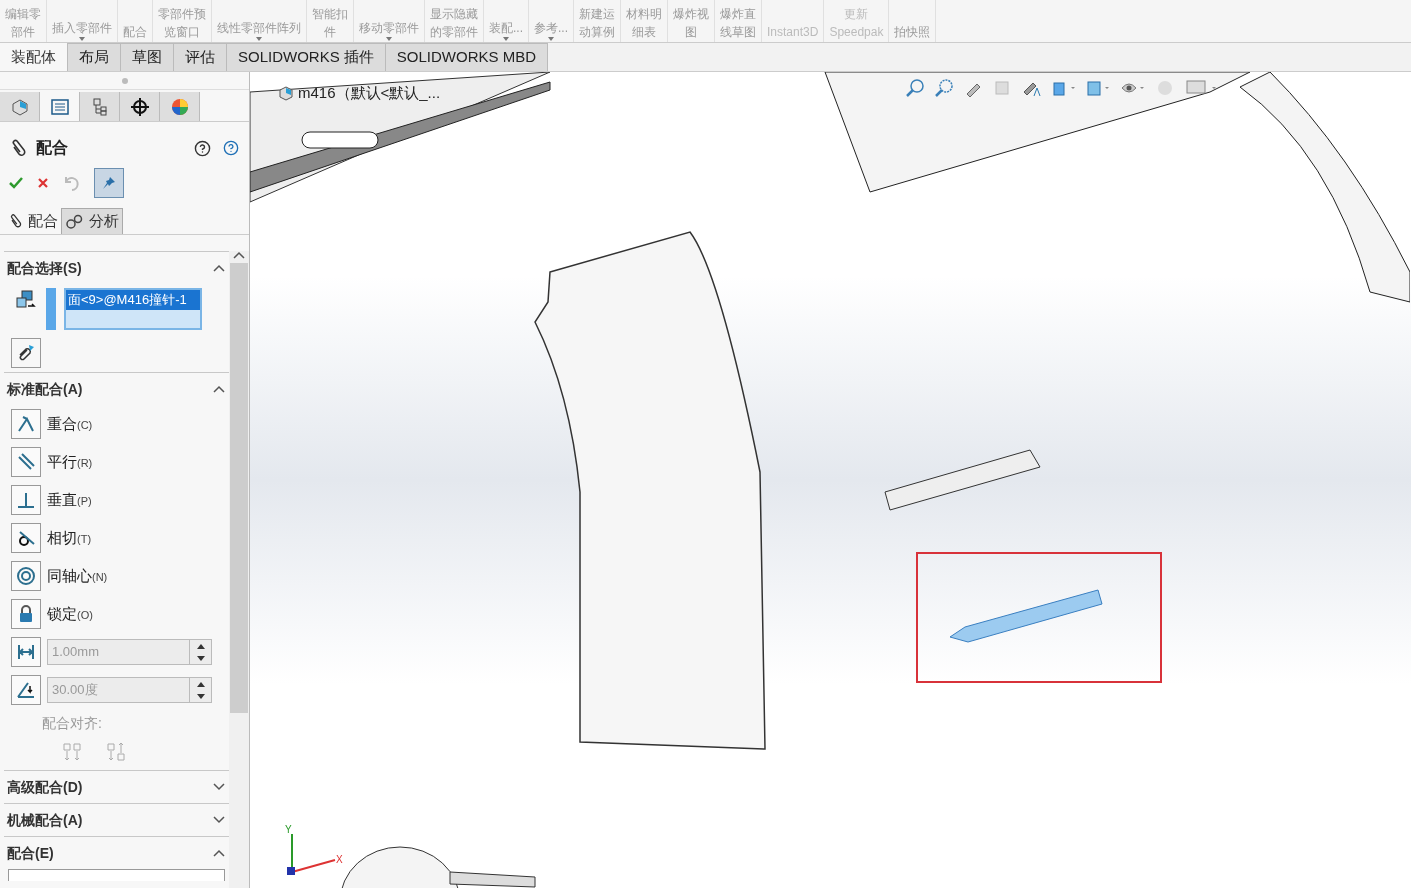 The height and width of the screenshot is (888, 1411). Describe the element at coordinates (44, 268) in the screenshot. I see `section-title: 配合选择(S)` at that location.